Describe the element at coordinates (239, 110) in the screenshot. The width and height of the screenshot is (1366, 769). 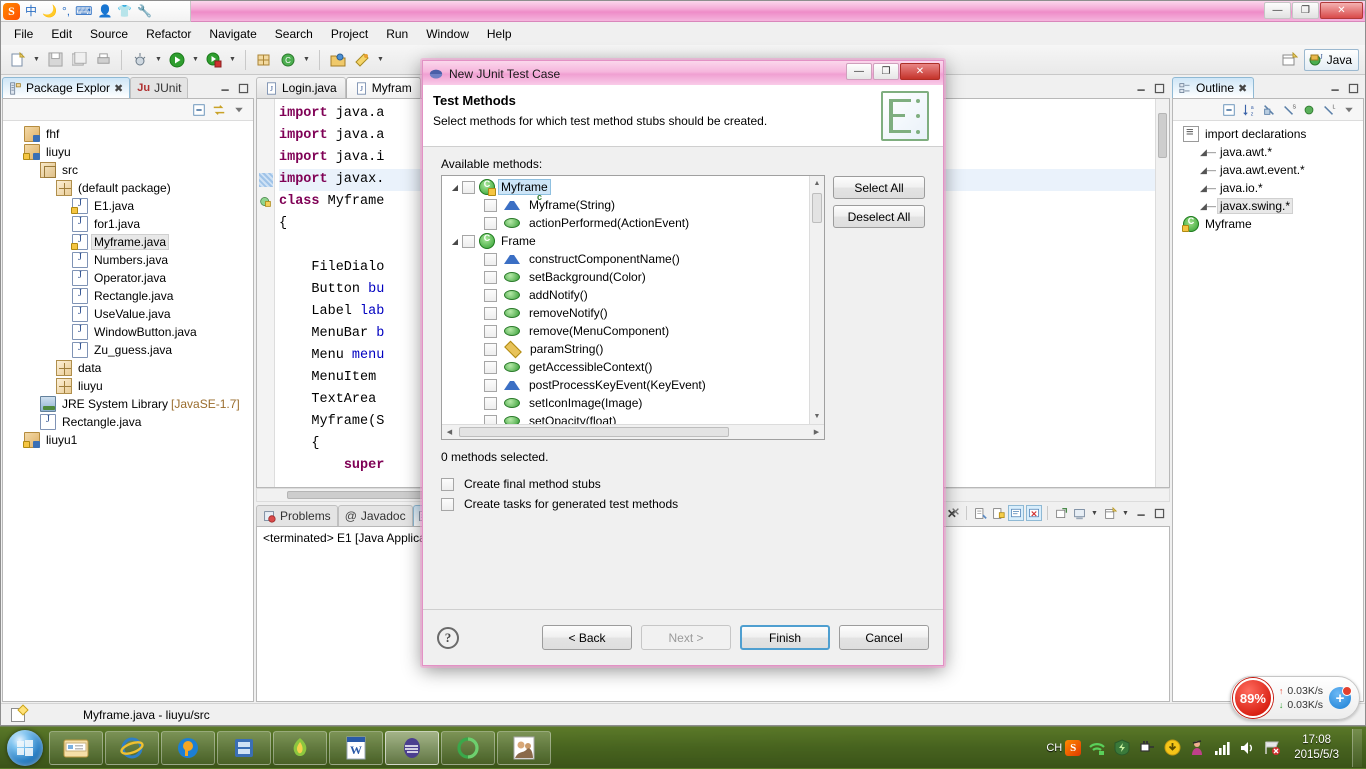
I see `view-menu-icon` at that location.